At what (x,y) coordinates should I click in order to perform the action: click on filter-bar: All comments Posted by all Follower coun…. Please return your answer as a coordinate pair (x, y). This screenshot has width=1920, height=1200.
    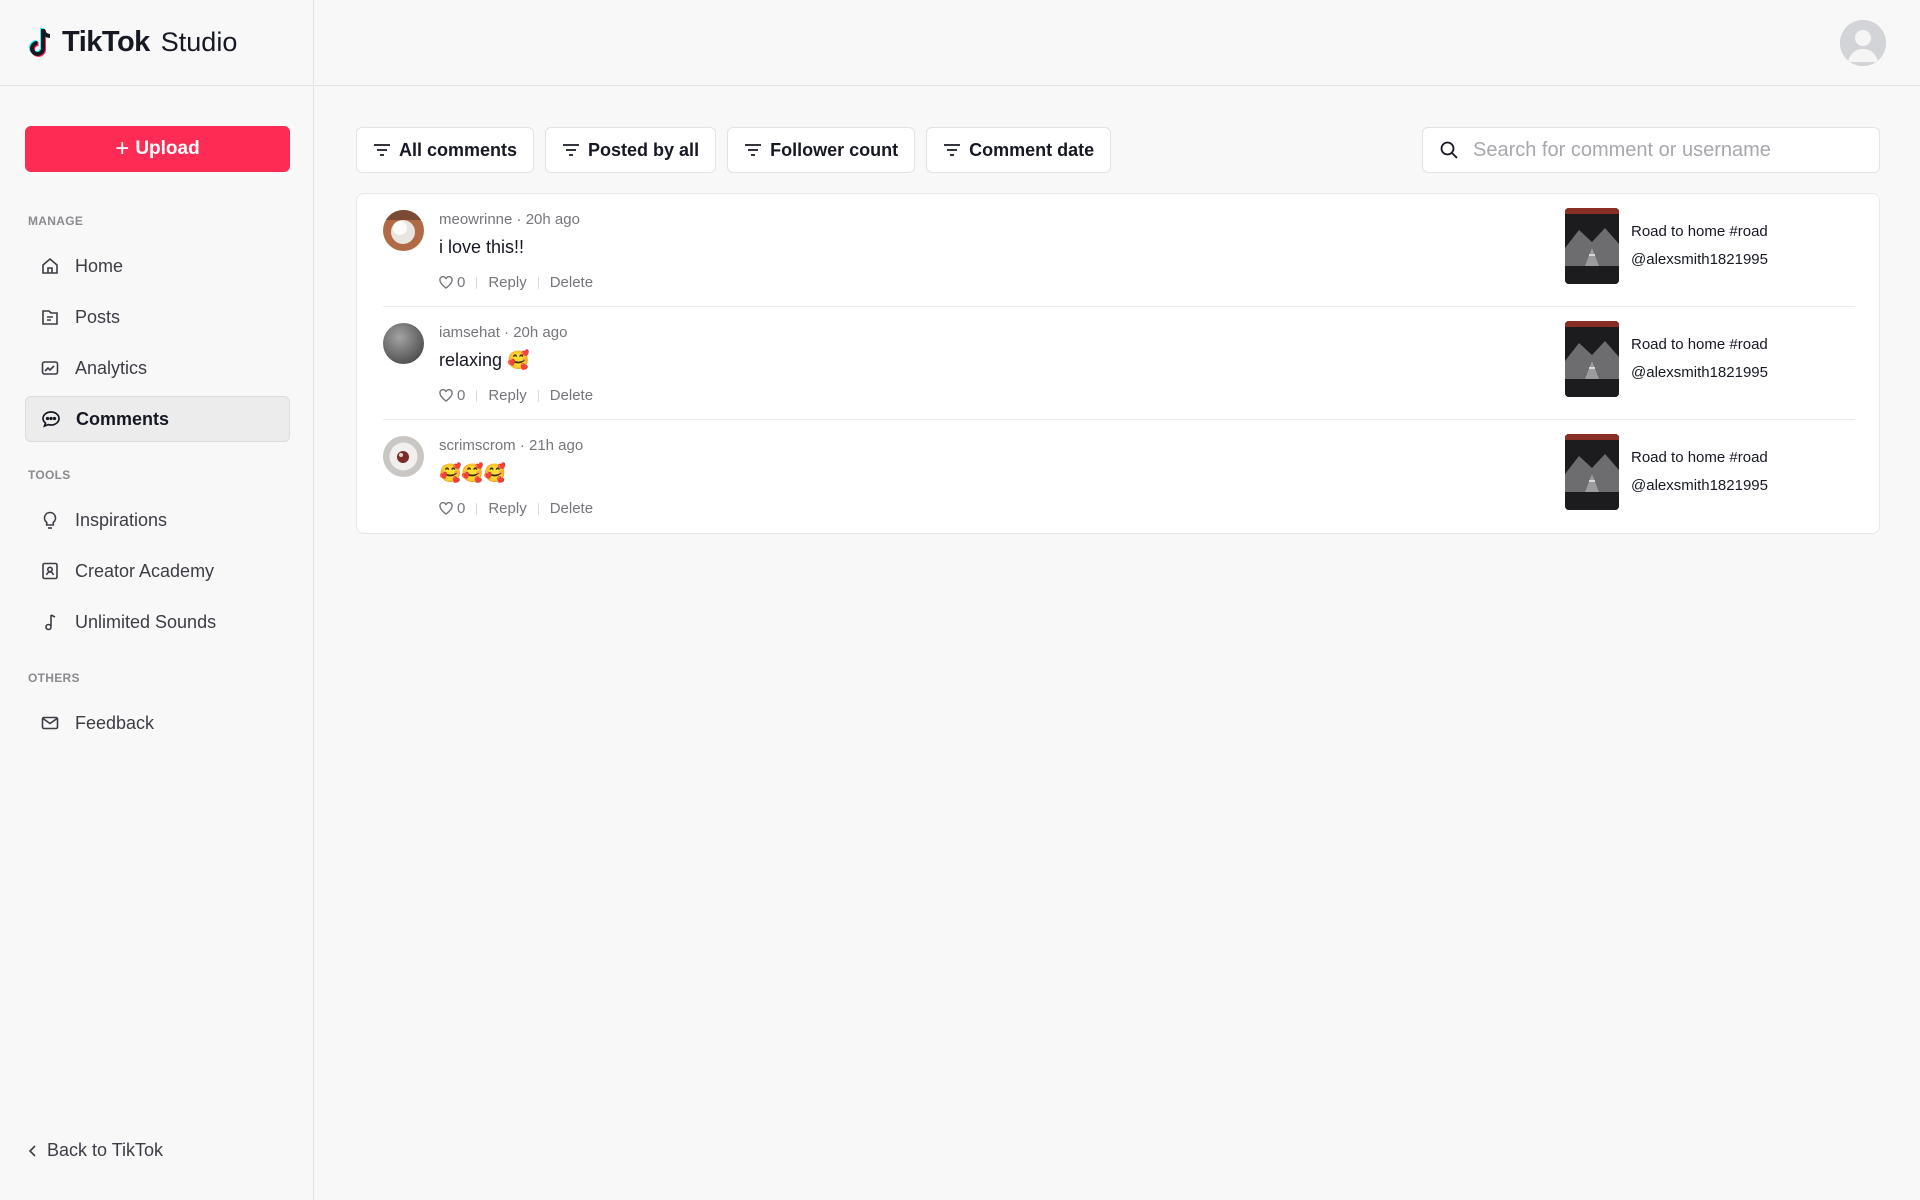
    Looking at the image, I should click on (734, 150).